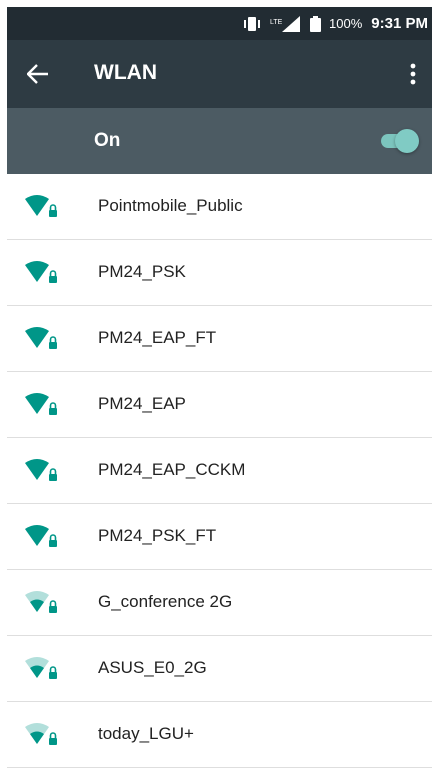 This screenshot has width=435, height=771. Describe the element at coordinates (316, 23) in the screenshot. I see `battery-icon` at that location.